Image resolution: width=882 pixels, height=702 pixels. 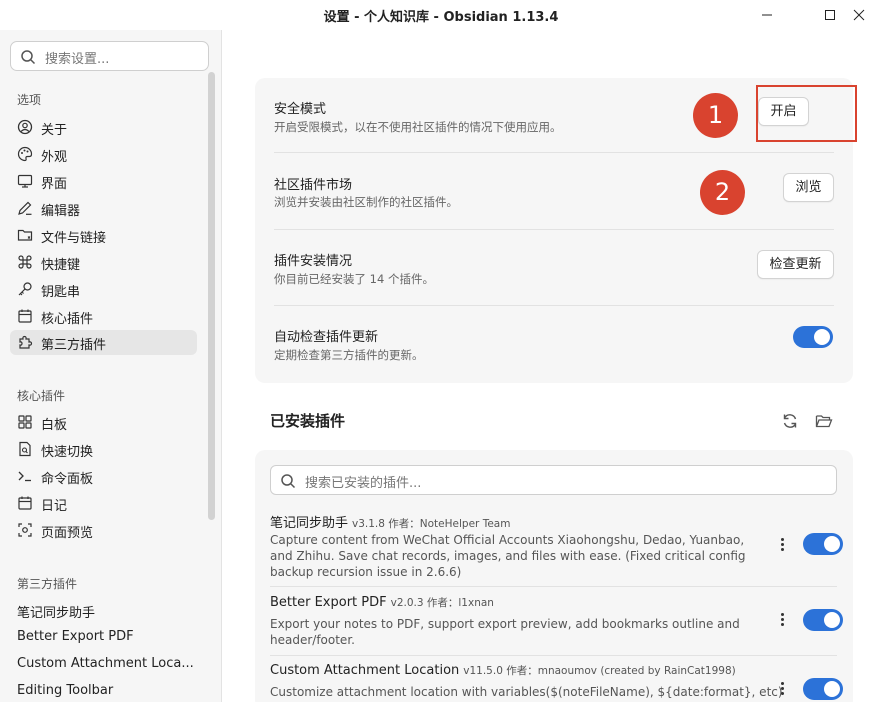 What do you see at coordinates (211, 296) in the screenshot?
I see `sidebar-scrollbar` at bounding box center [211, 296].